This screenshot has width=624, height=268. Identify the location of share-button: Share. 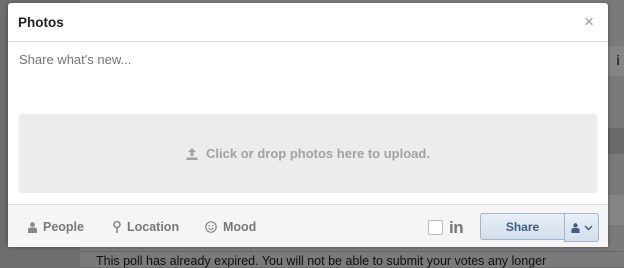
(522, 226).